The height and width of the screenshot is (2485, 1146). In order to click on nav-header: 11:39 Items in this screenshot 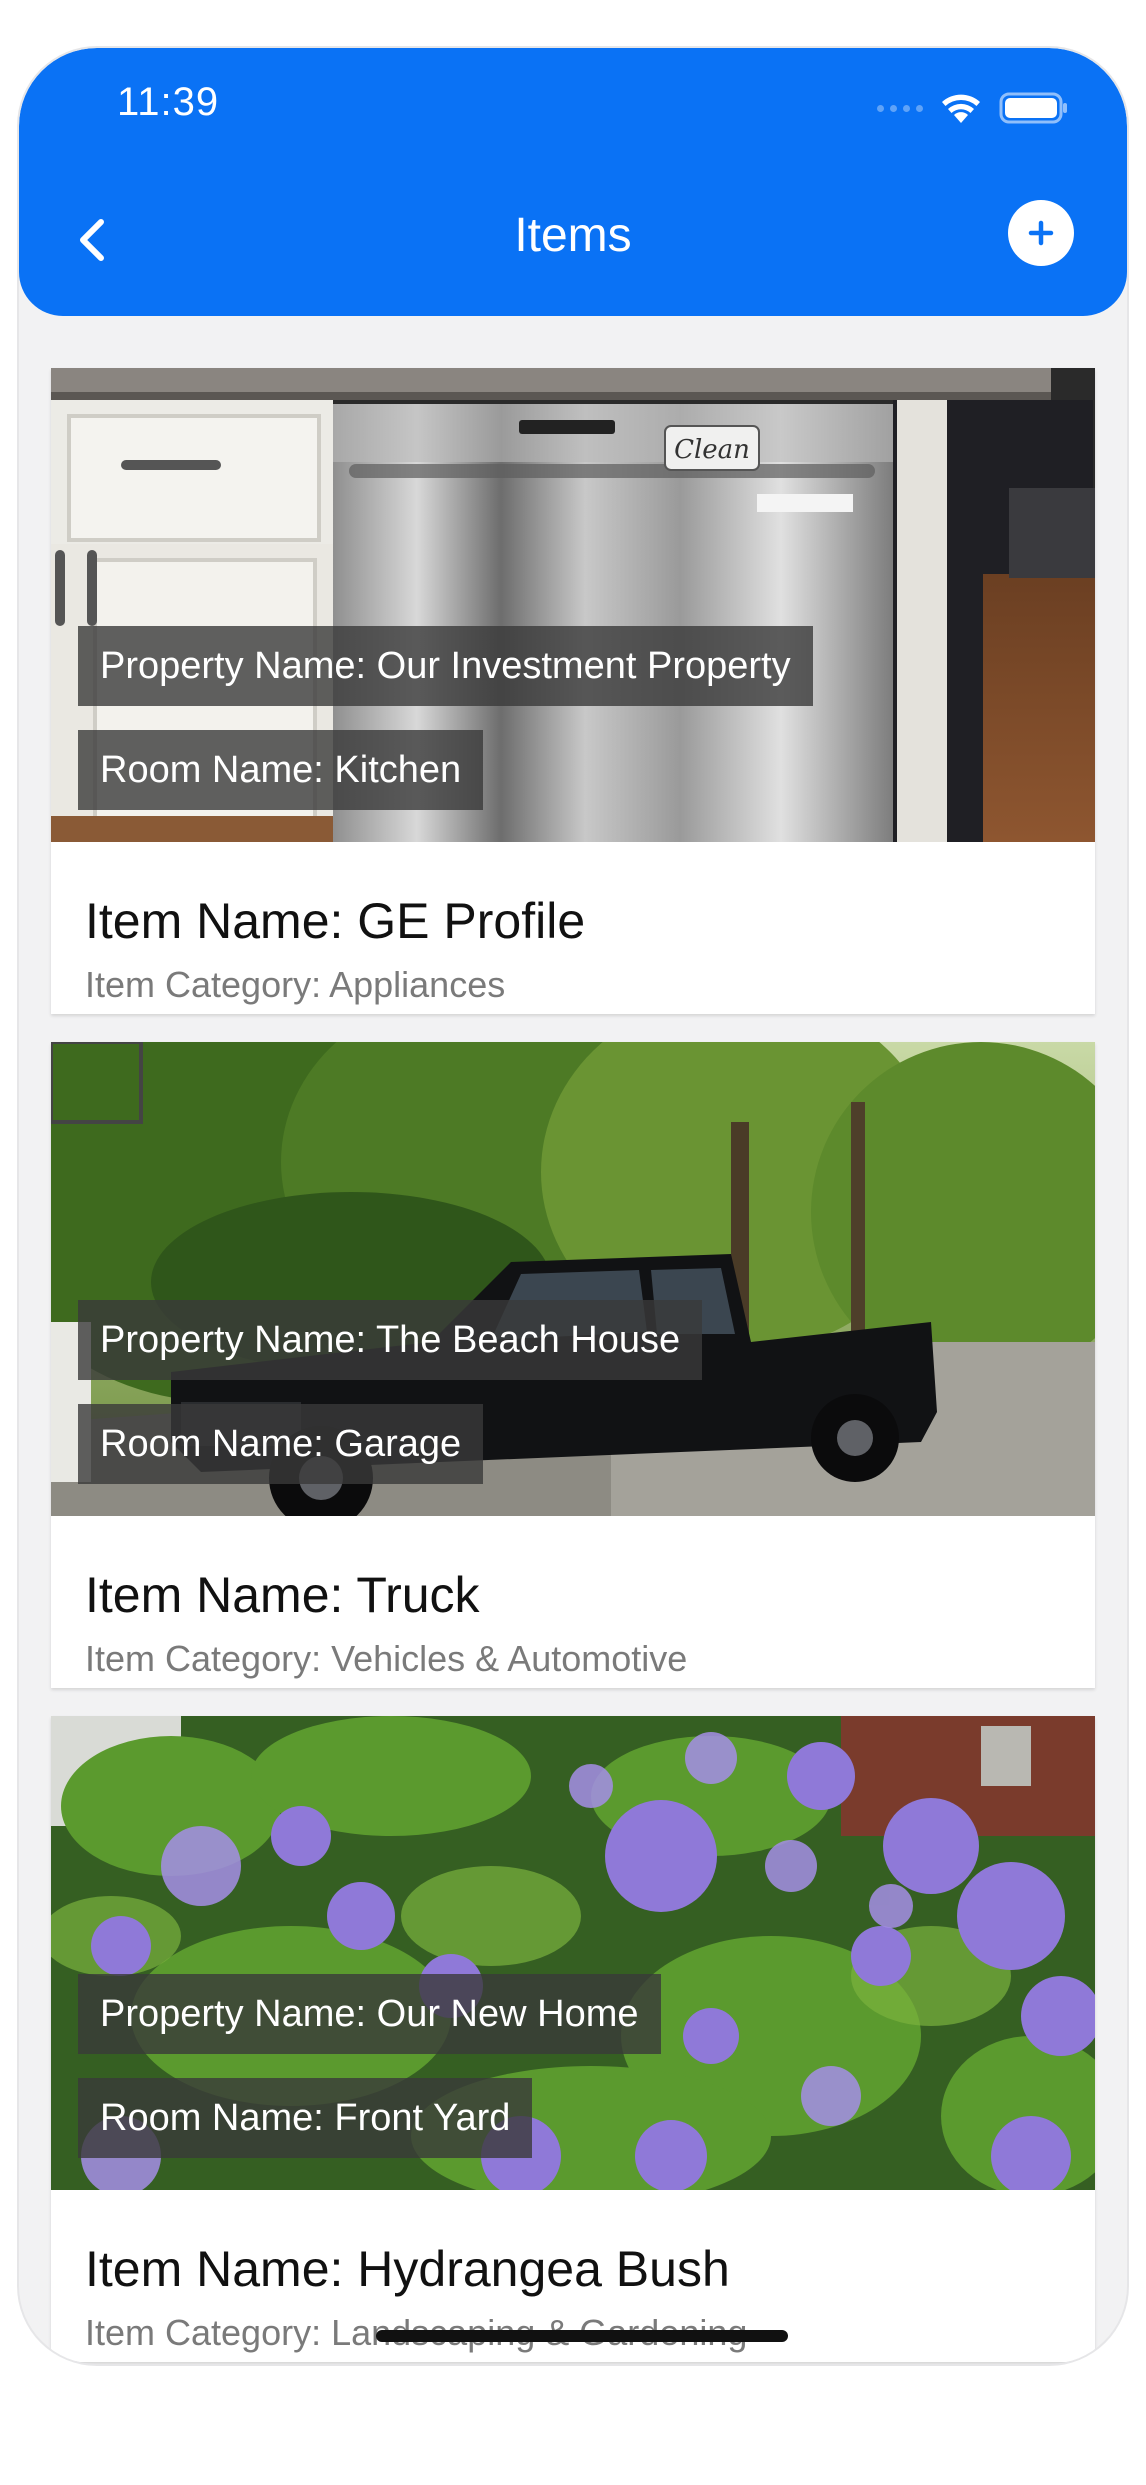, I will do `click(573, 182)`.